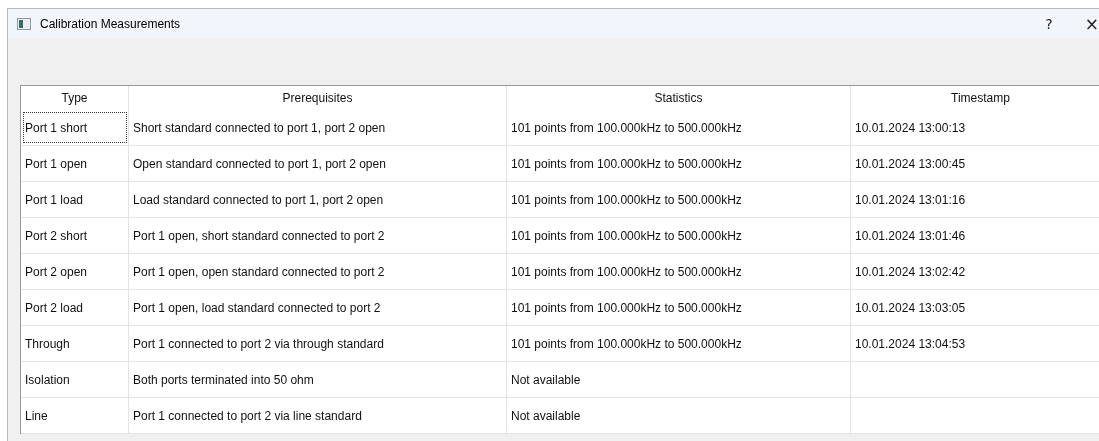 The image size is (1099, 441). I want to click on table-cell: Through, so click(75, 343).